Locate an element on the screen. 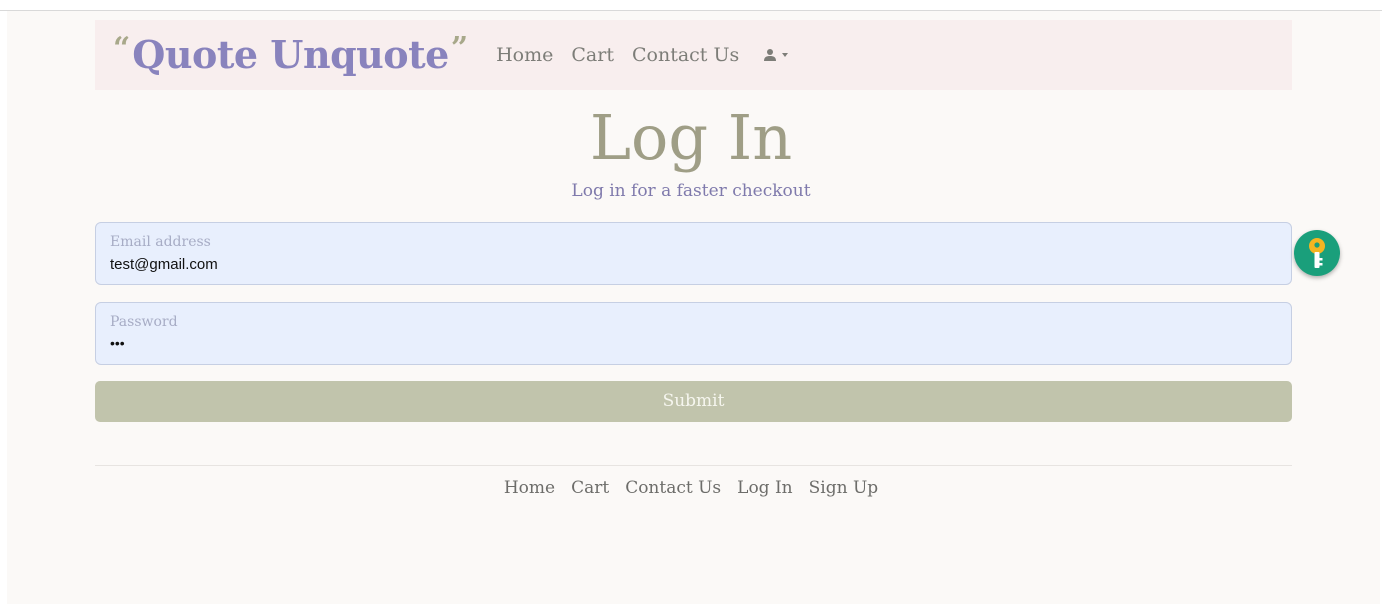 Image resolution: width=1382 pixels, height=604 pixels. password-label: Password is located at coordinates (144, 322).